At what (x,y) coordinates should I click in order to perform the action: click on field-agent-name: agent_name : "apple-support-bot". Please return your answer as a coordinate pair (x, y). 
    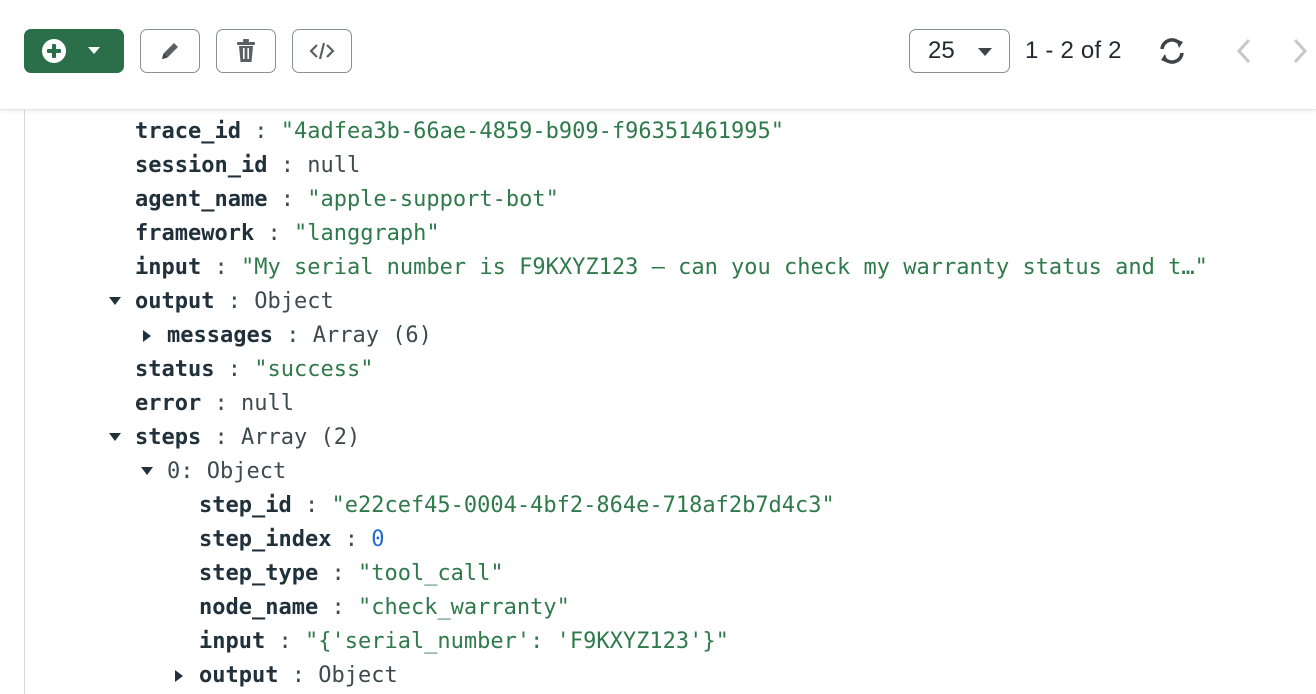
    Looking at the image, I should click on (347, 199).